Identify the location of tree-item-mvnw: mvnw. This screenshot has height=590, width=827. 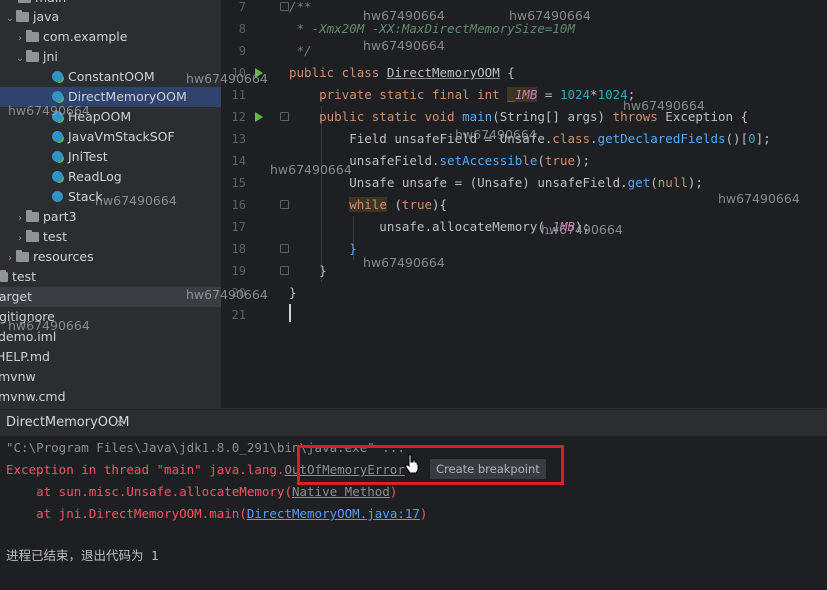
(110, 377).